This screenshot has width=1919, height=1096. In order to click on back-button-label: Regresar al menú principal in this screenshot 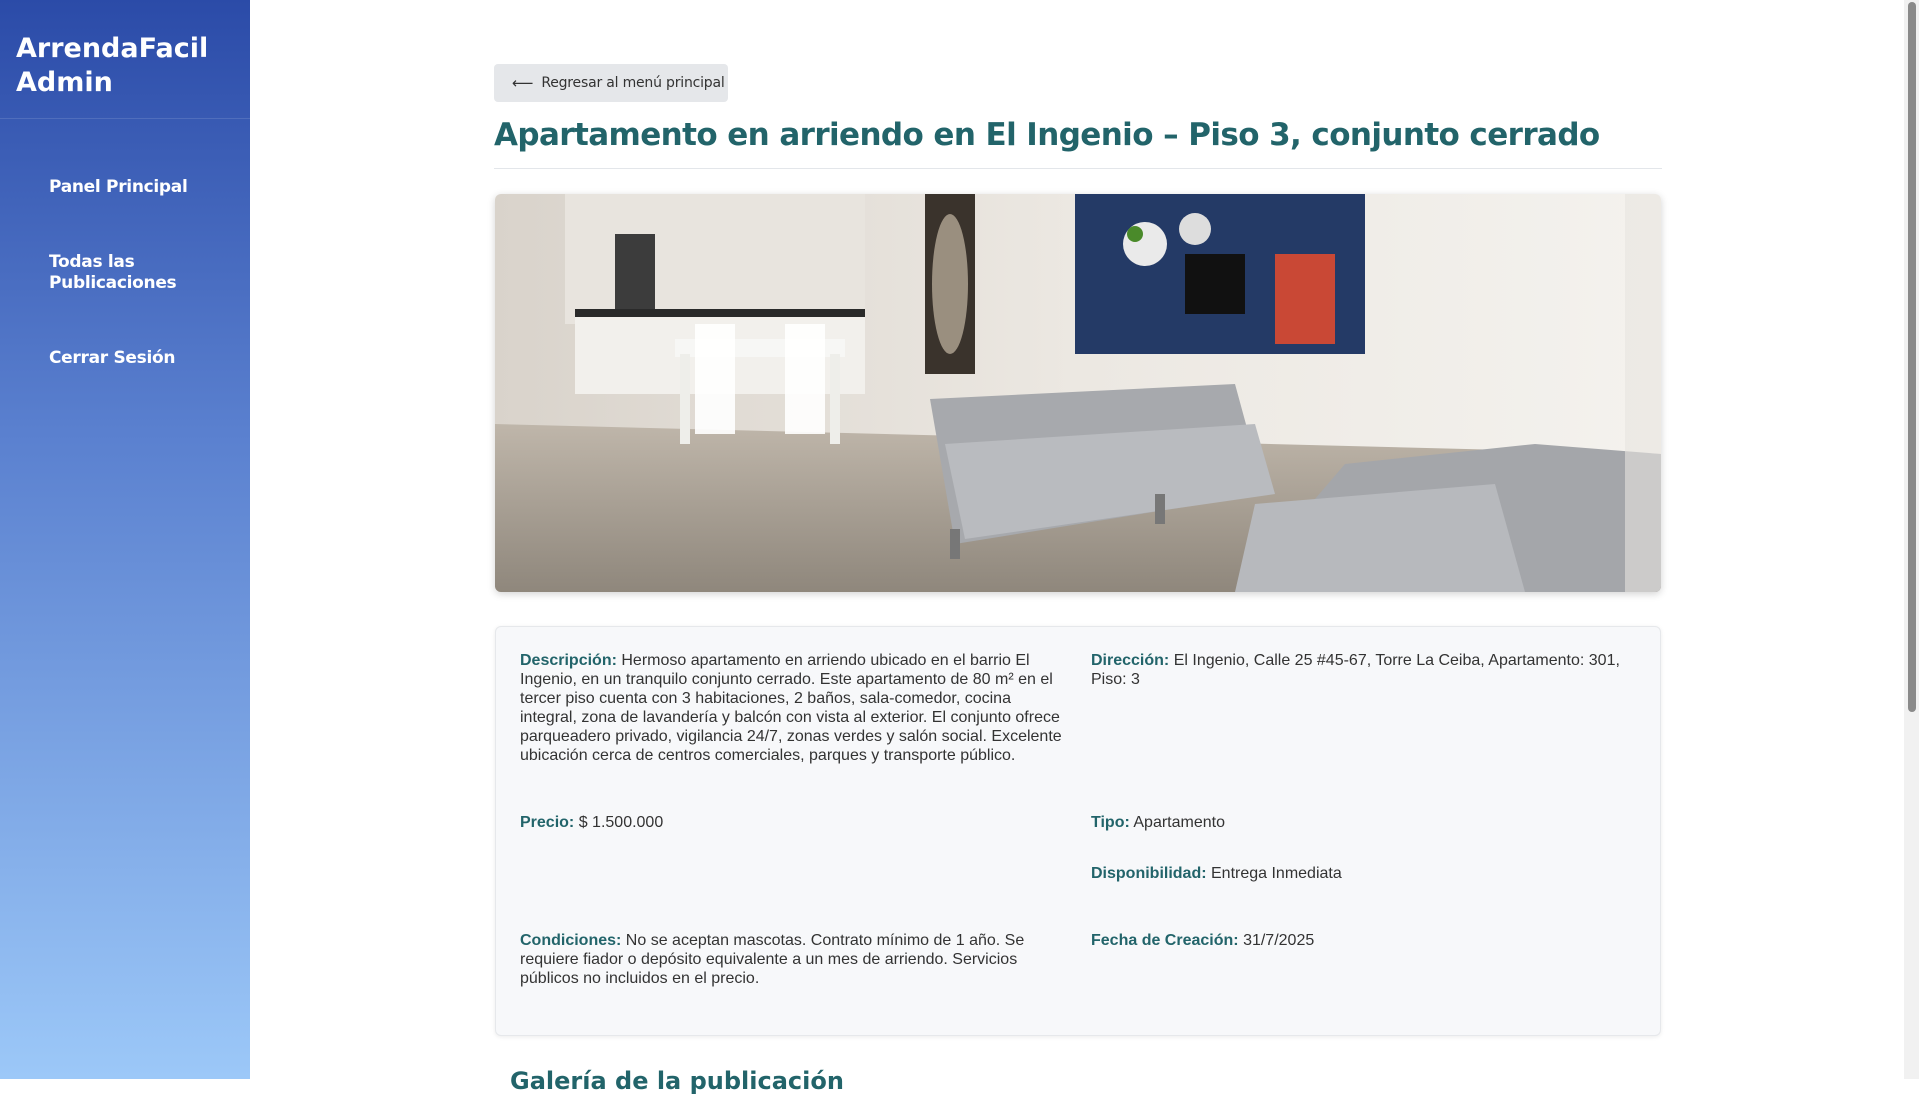, I will do `click(633, 83)`.